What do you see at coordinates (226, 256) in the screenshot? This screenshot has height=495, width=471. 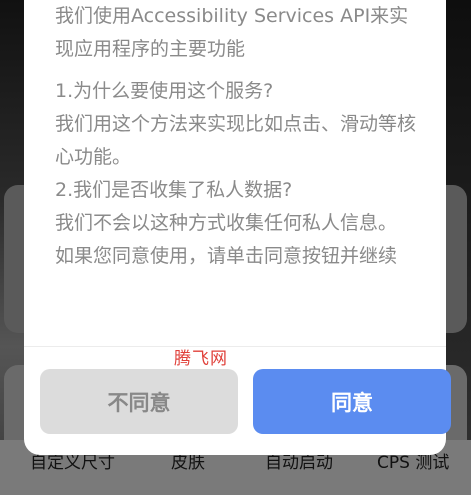 I see `consent-prompt: 如果您同意使用，请单击同意按钮并继续` at bounding box center [226, 256].